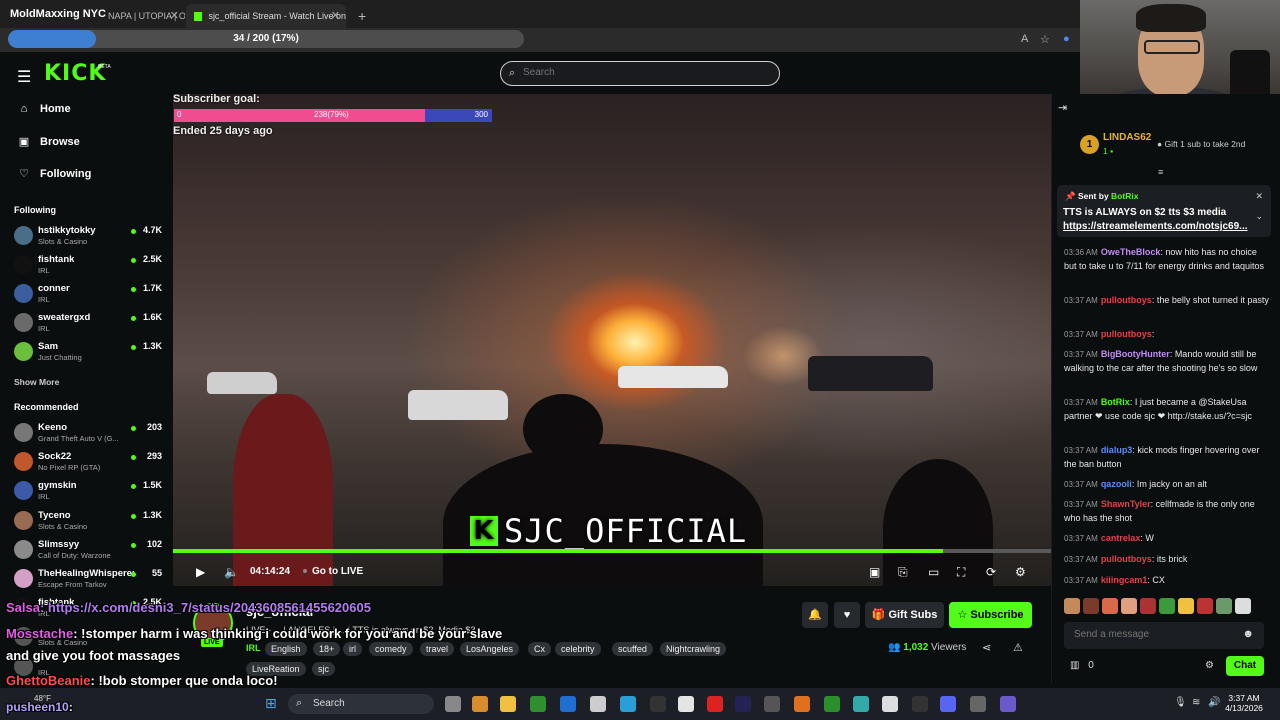 The width and height of the screenshot is (1280, 720). What do you see at coordinates (266, 16) in the screenshot?
I see `browser-tab-kick: sjc_official Stream - Watch Live on ✕` at bounding box center [266, 16].